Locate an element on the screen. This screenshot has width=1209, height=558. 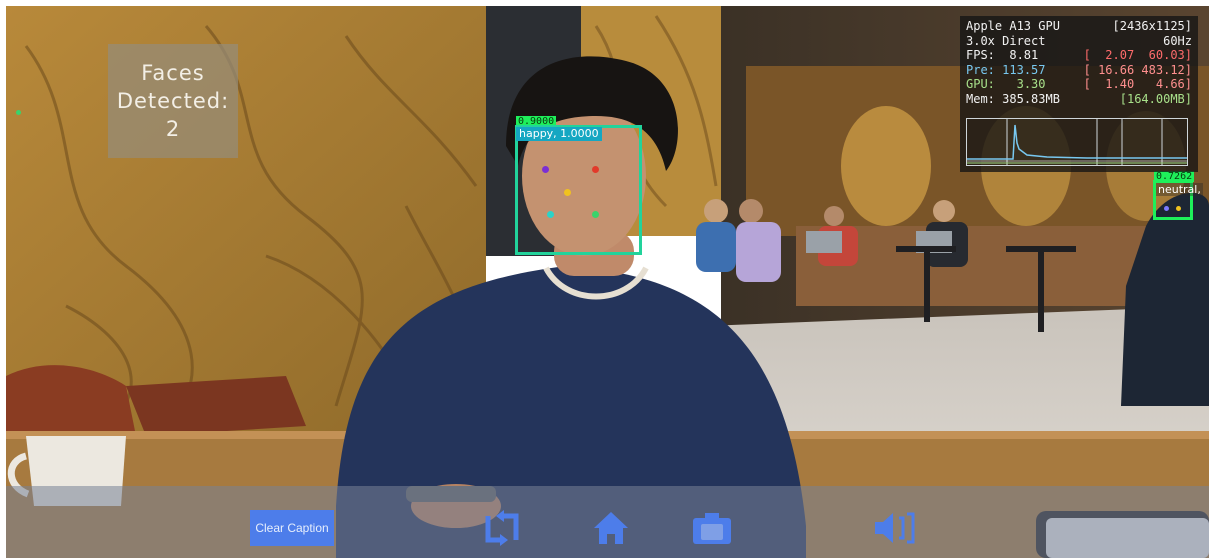
frame-time-graph is located at coordinates (1077, 142).